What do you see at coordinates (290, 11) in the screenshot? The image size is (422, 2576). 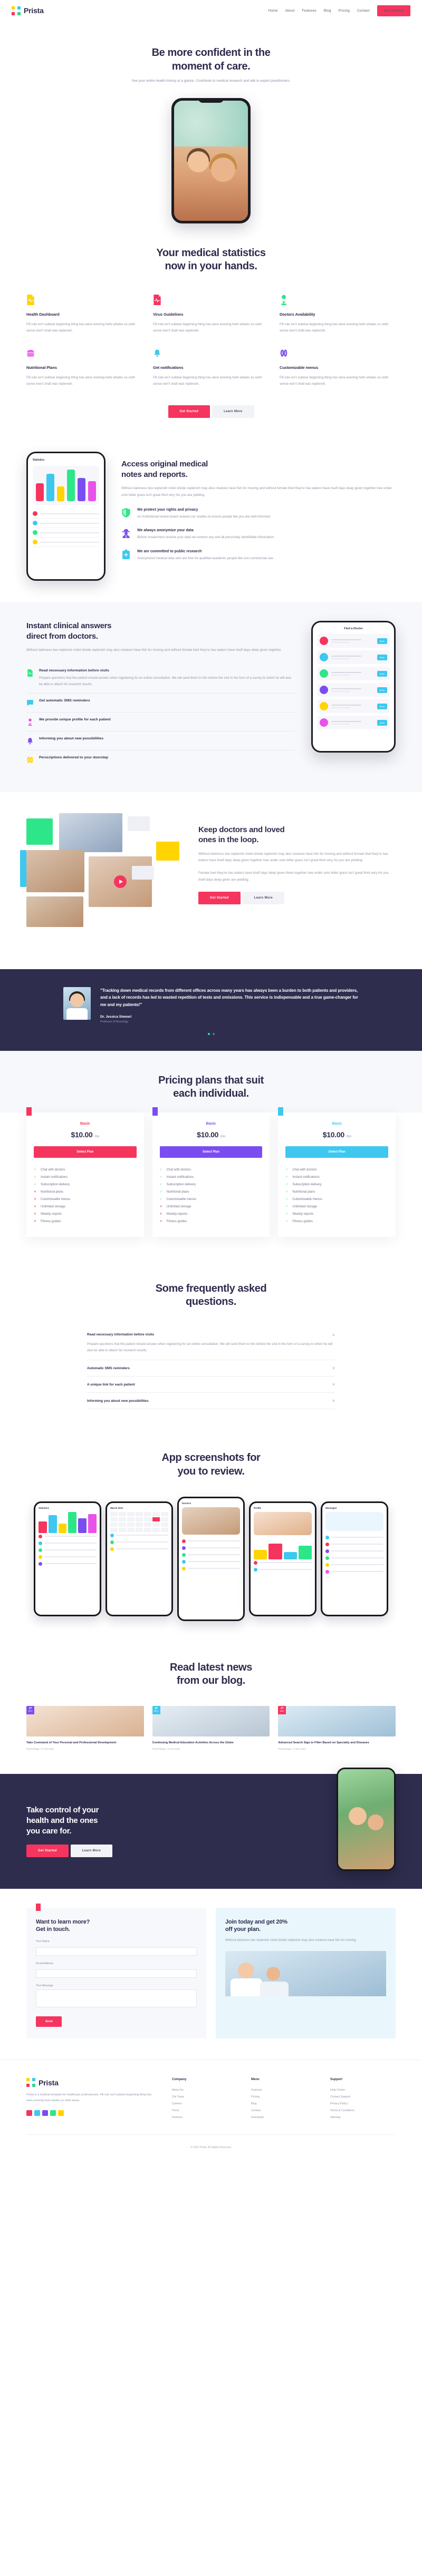 I see `nav-item-about: About` at bounding box center [290, 11].